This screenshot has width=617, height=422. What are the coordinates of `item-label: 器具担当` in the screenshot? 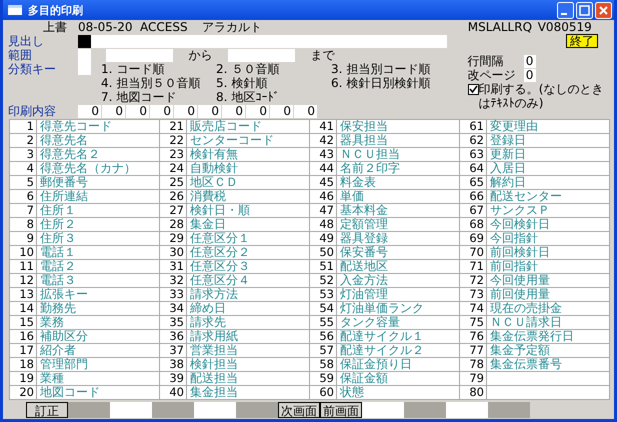 It's located at (362, 140).